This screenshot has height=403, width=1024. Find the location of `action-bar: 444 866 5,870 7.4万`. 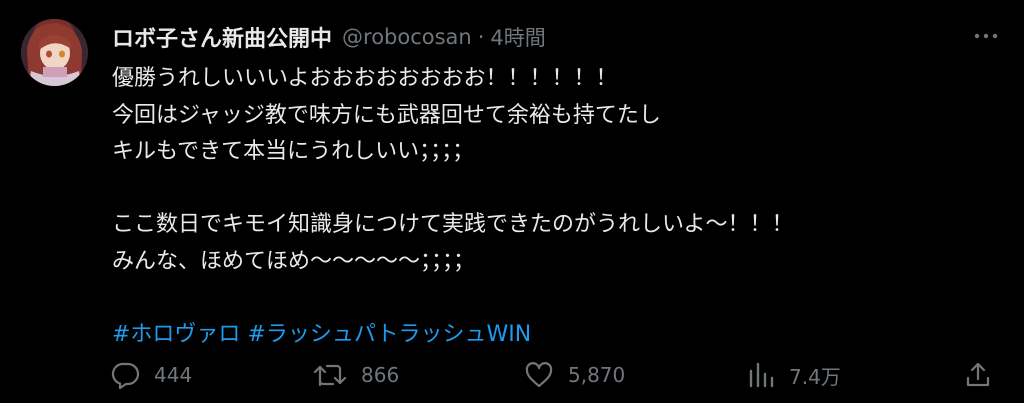

action-bar: 444 866 5,870 7.4万 is located at coordinates (552, 375).